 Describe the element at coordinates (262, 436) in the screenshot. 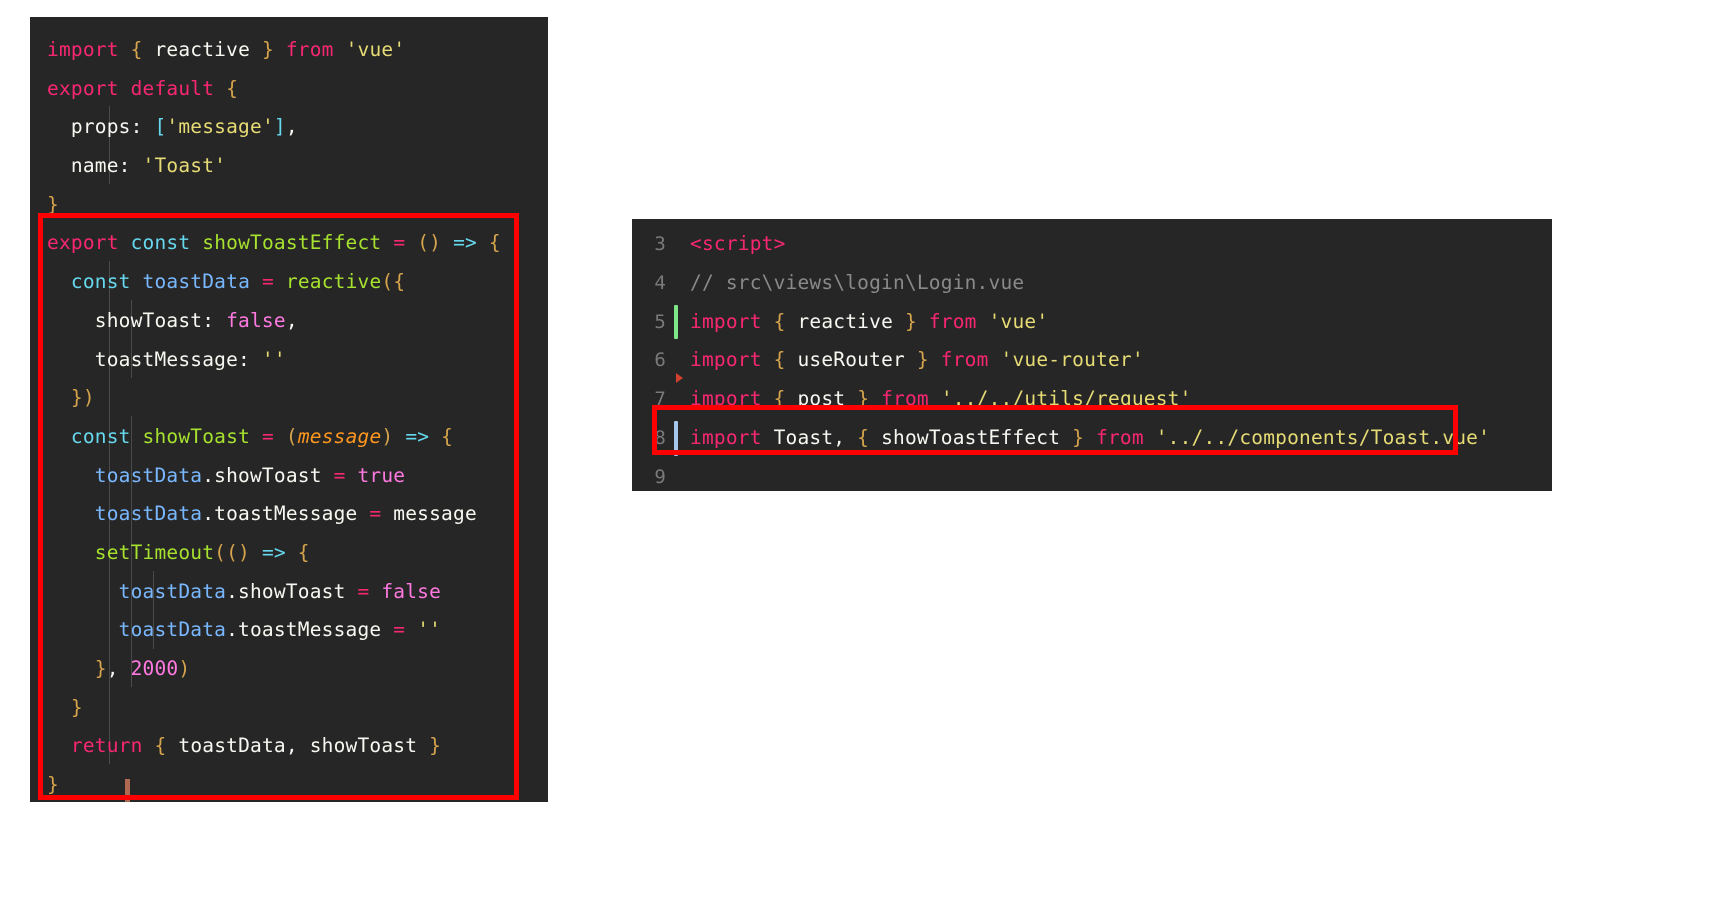

I see `code-line: const showToast = (message) => {` at that location.